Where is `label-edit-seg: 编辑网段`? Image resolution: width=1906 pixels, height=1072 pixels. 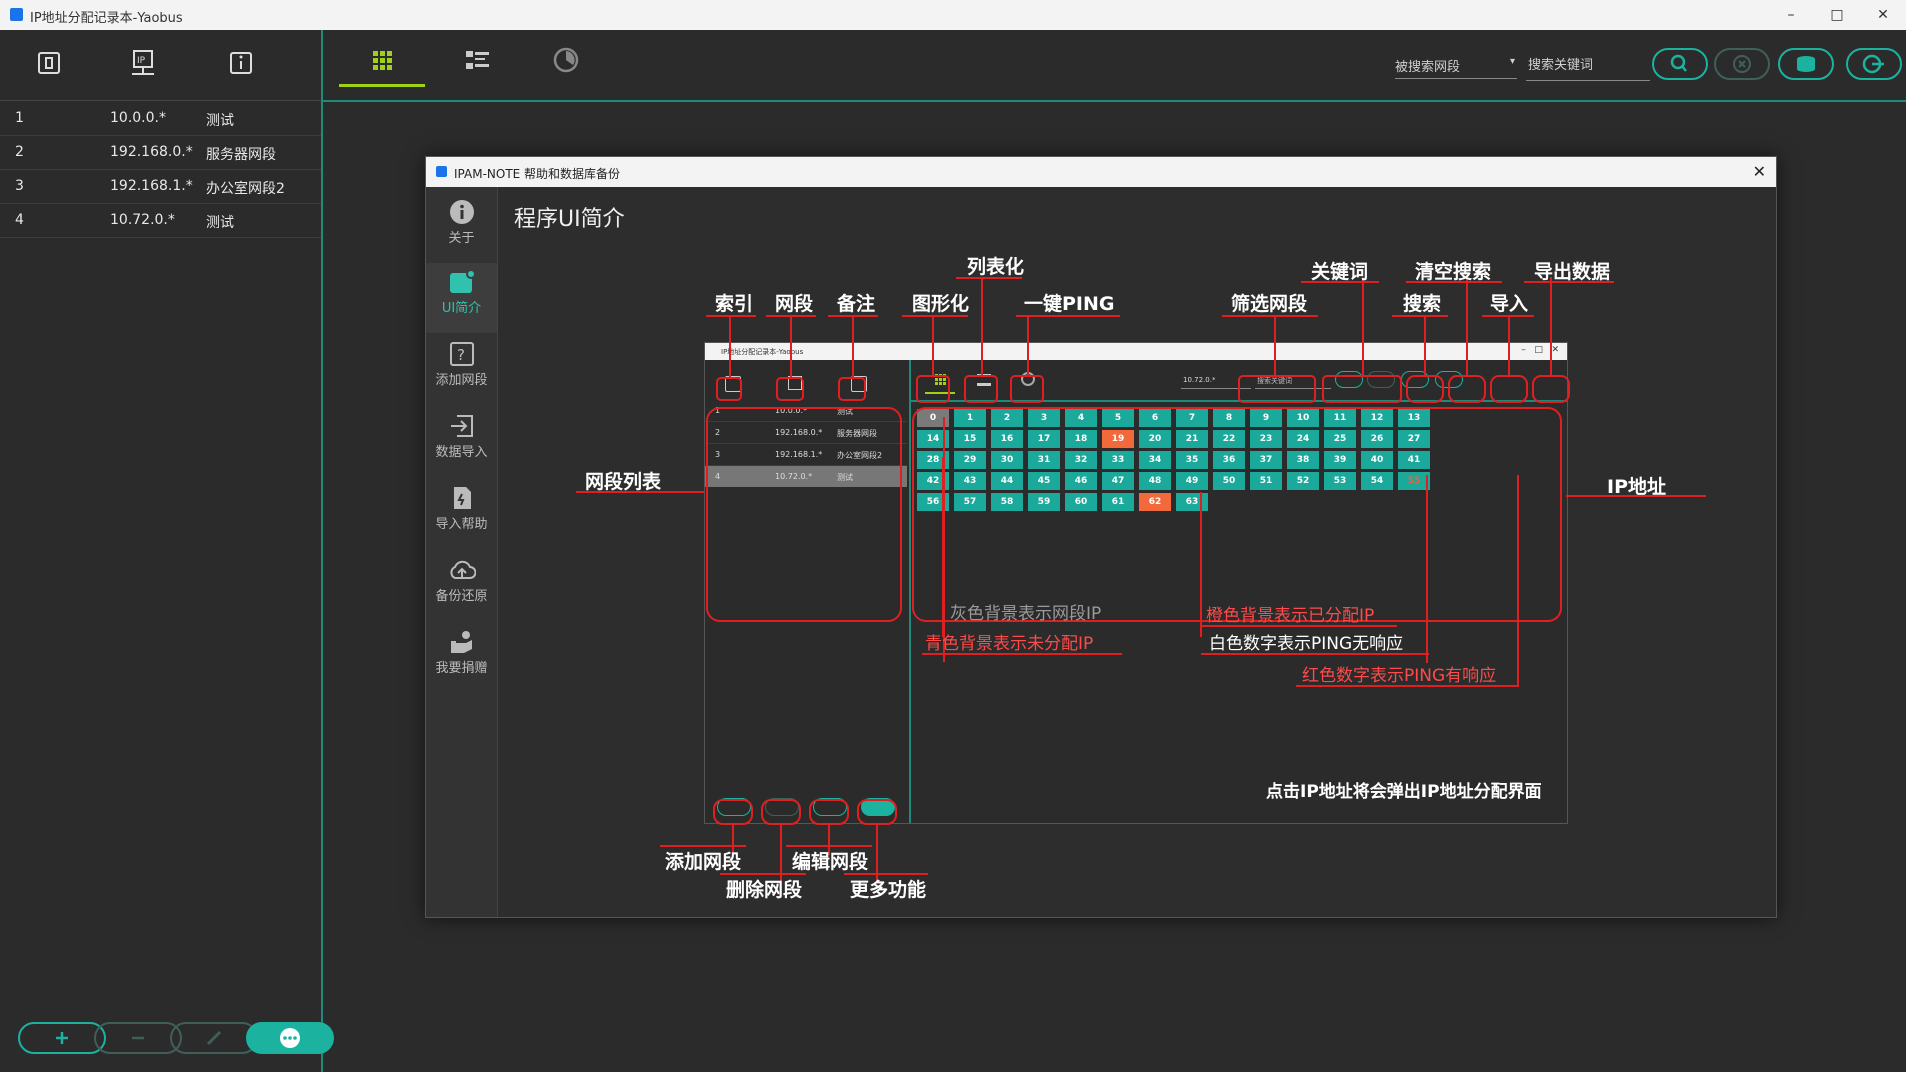
label-edit-seg: 编辑网段 is located at coordinates (830, 862).